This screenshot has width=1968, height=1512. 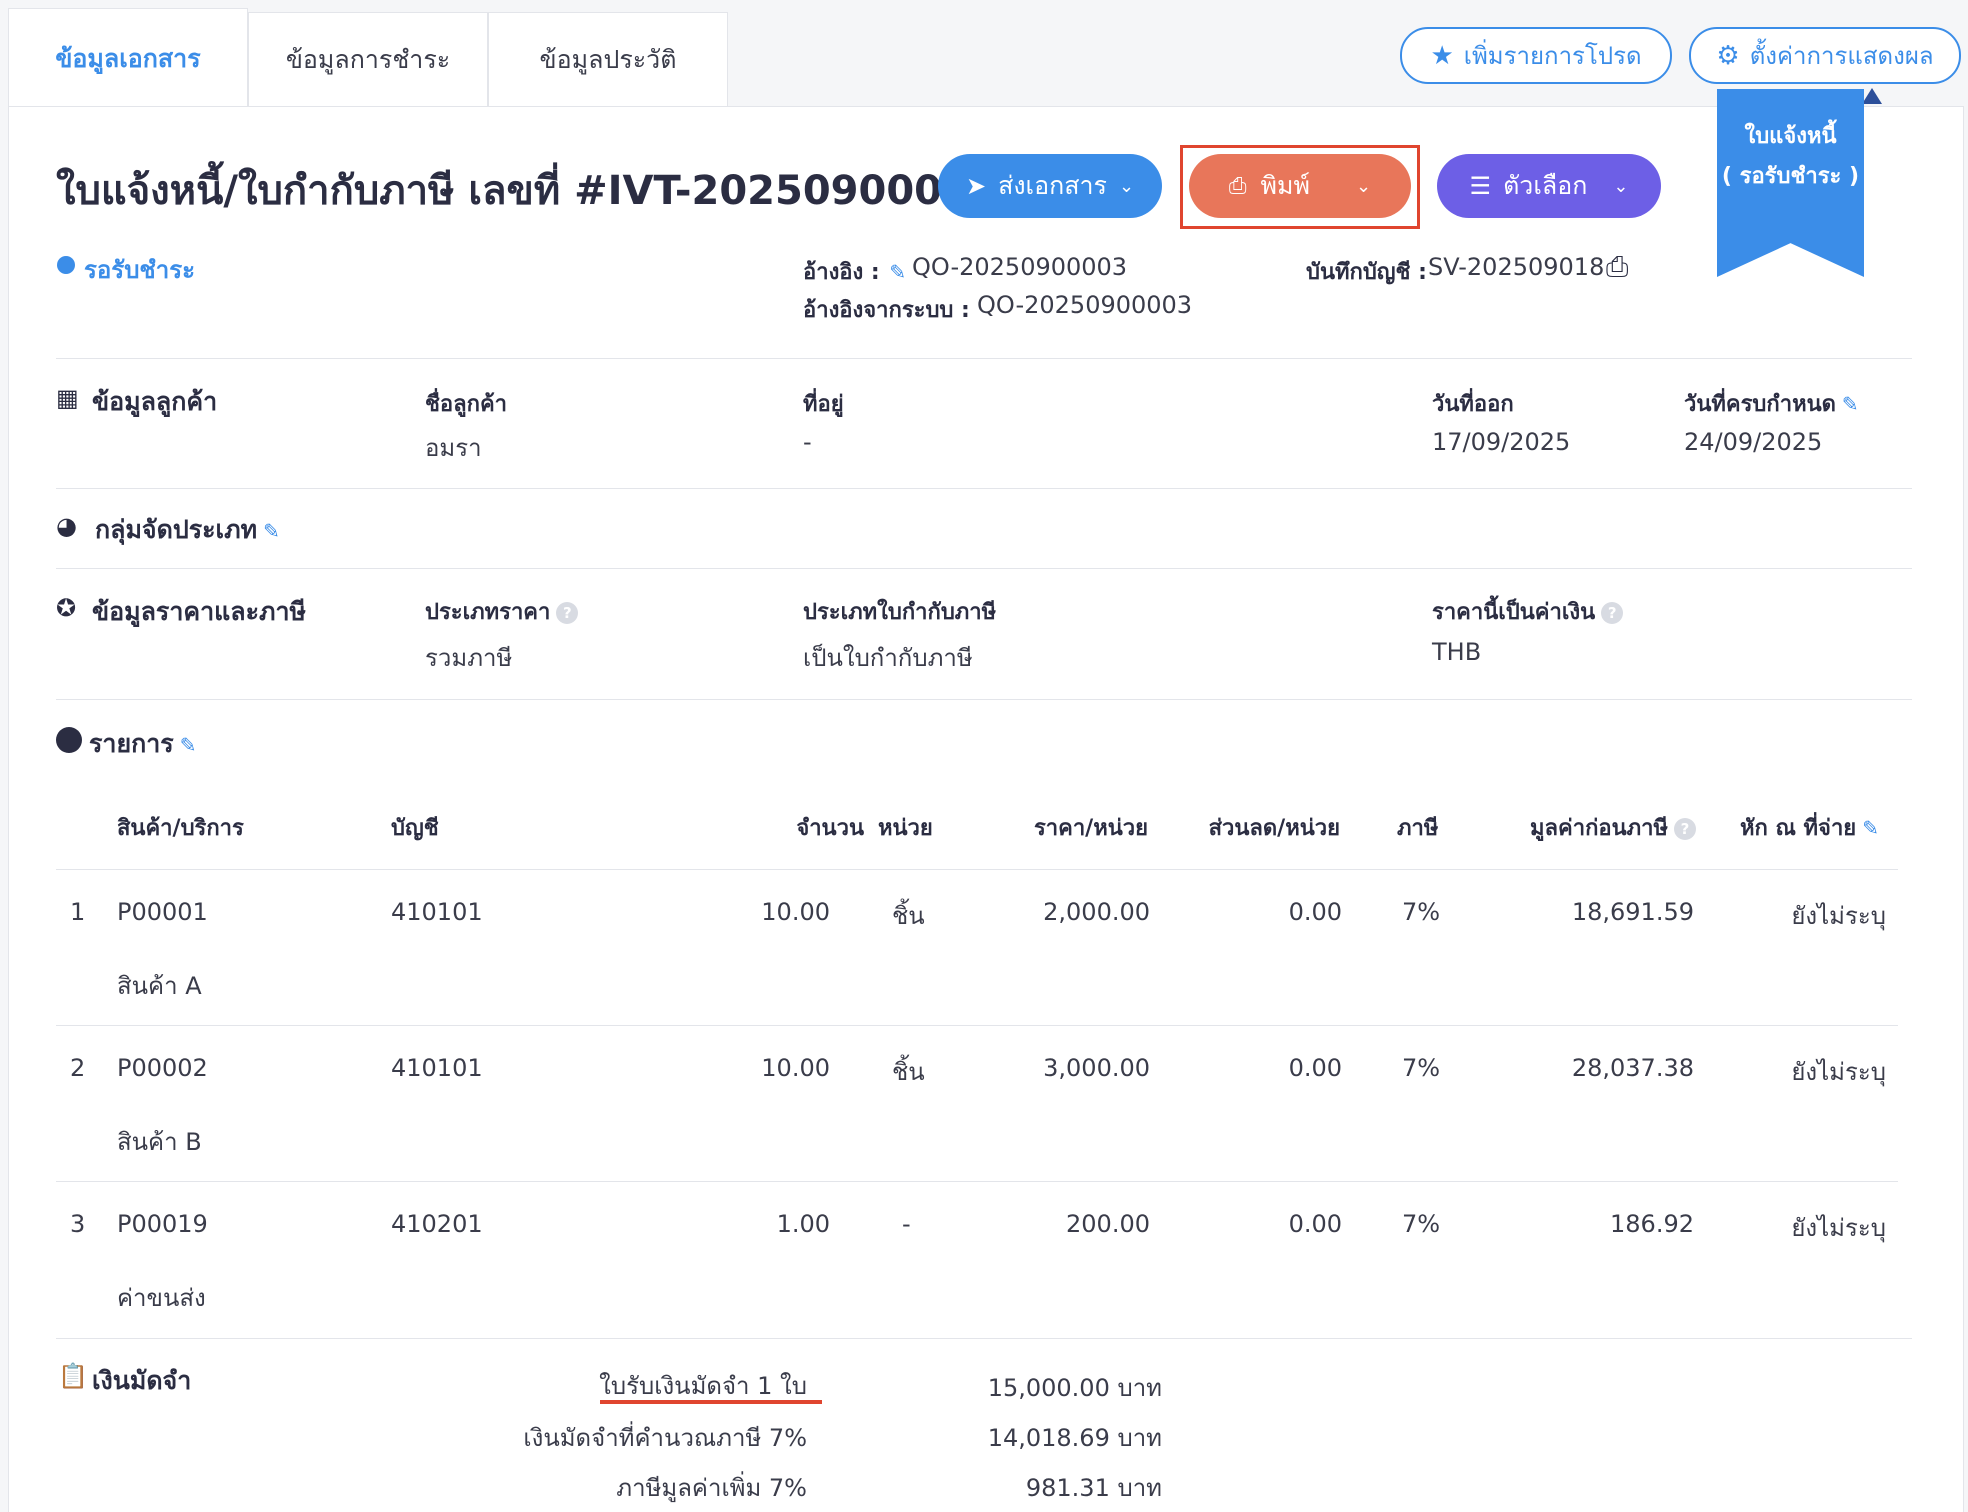 I want to click on print-button: ⎙ พิมพ์ ⌄, so click(x=1300, y=186).